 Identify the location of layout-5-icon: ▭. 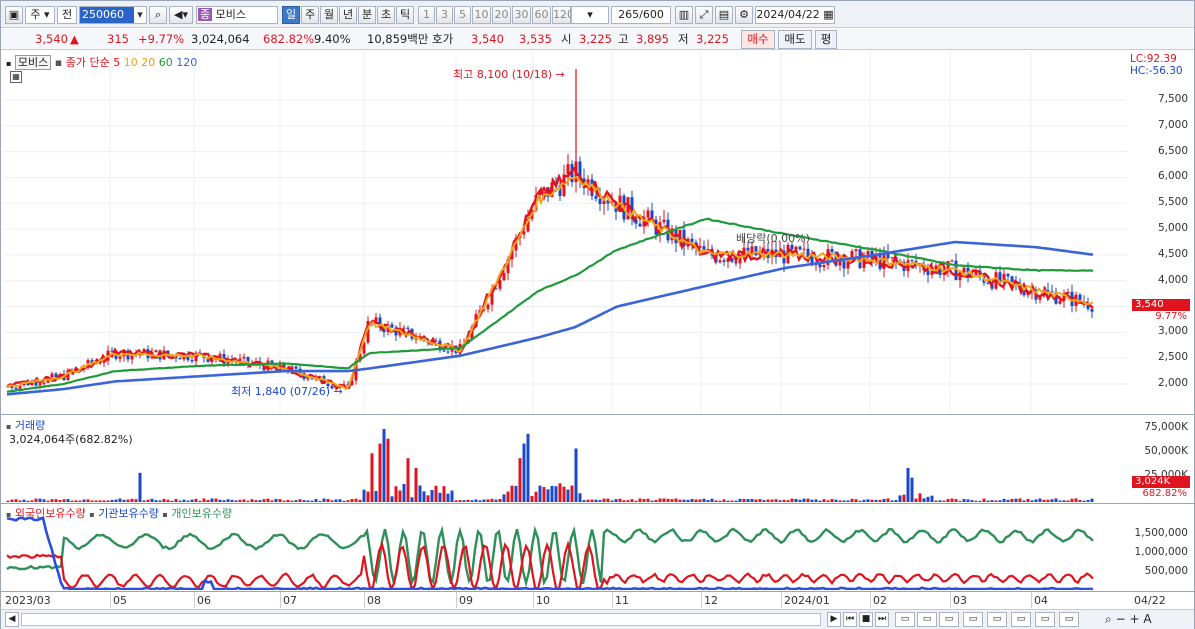
(997, 619).